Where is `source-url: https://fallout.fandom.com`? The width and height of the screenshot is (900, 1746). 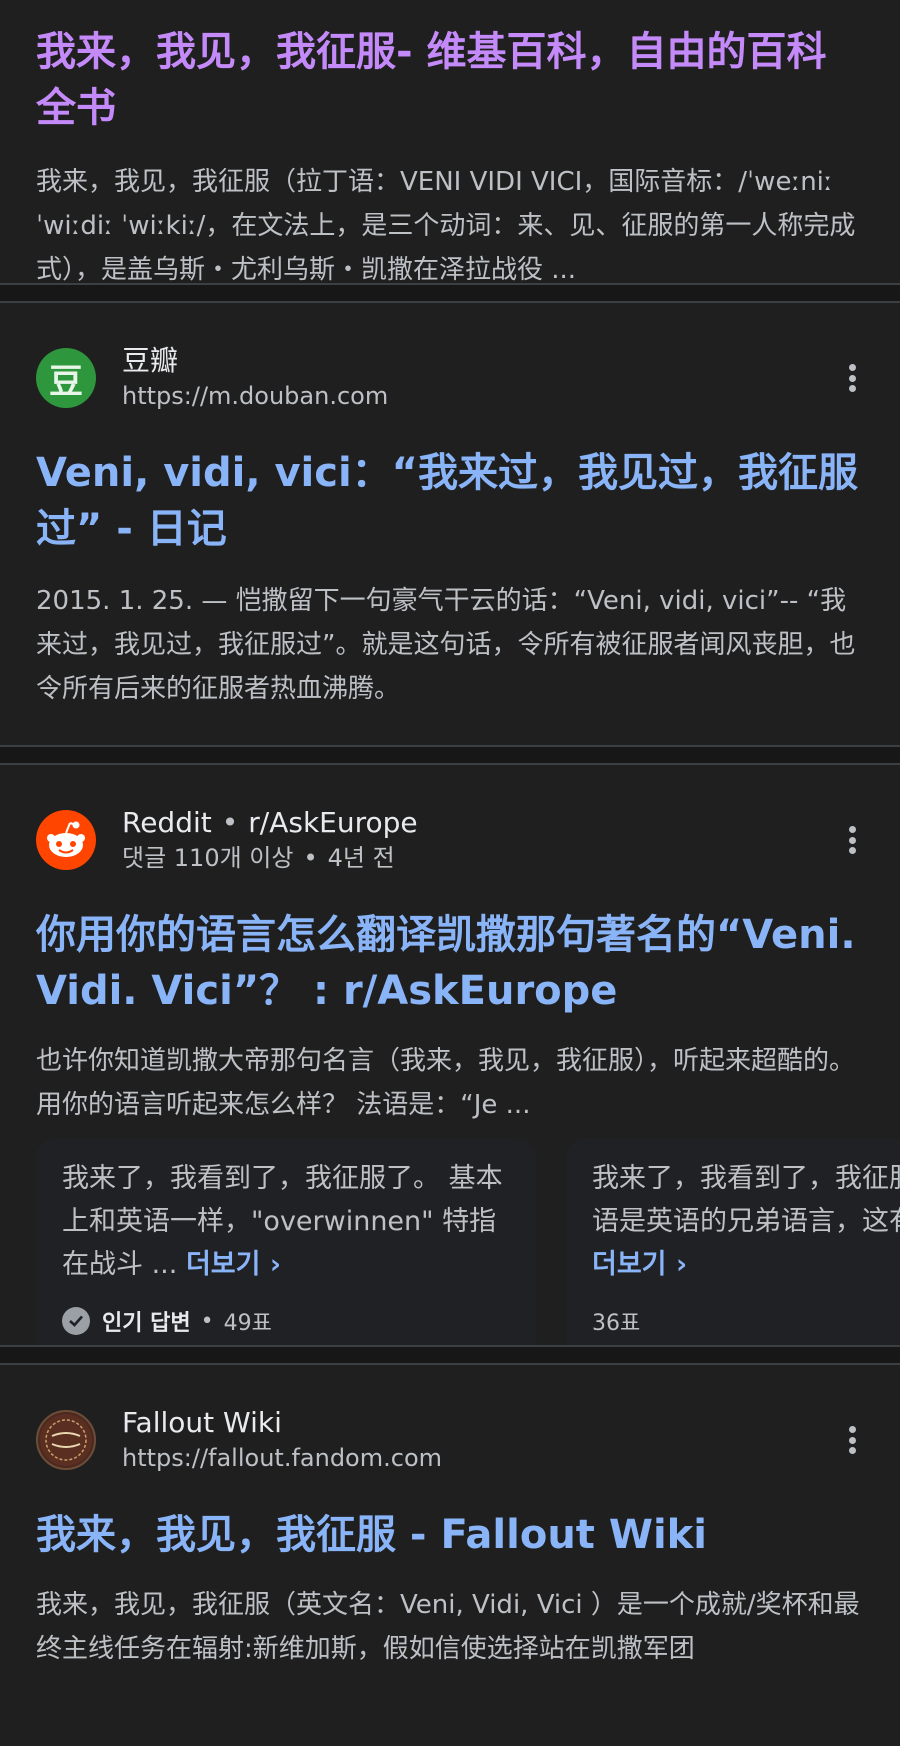
source-url: https://fallout.fandom.com is located at coordinates (282, 1458).